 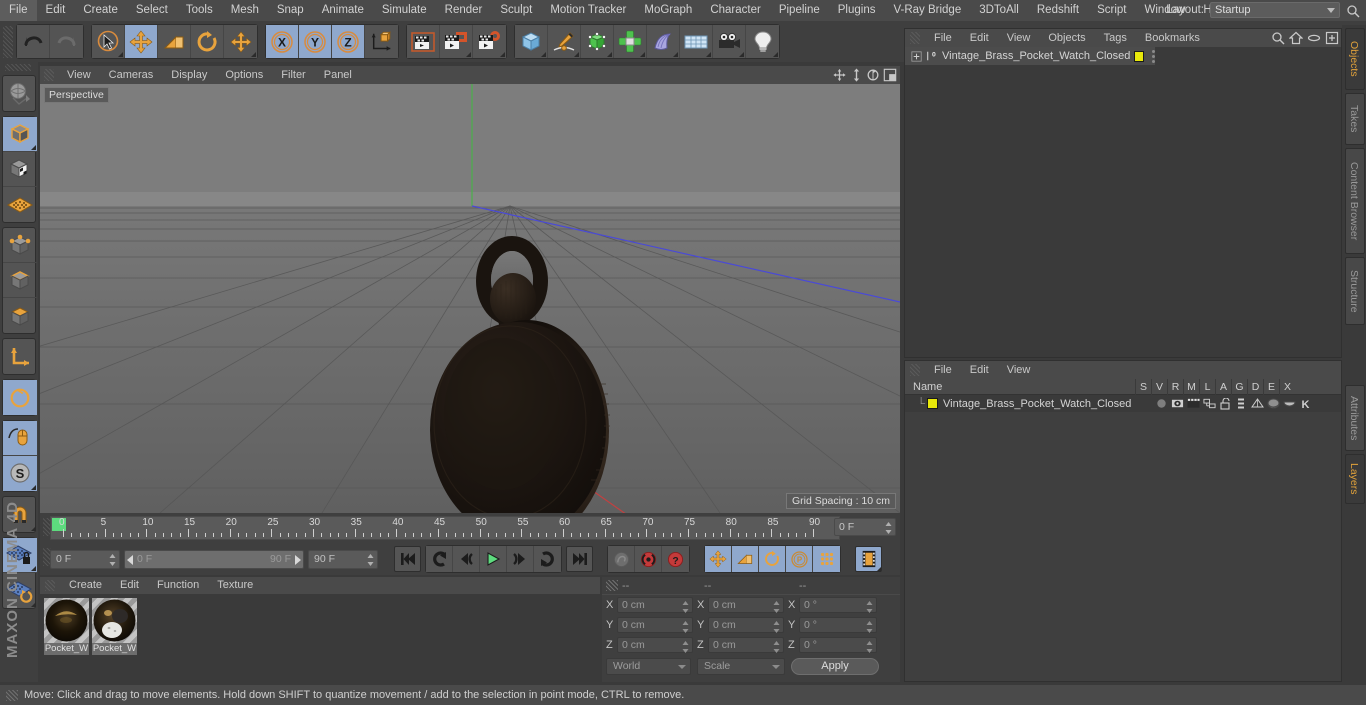 What do you see at coordinates (240, 41) in the screenshot?
I see `move-alt-button` at bounding box center [240, 41].